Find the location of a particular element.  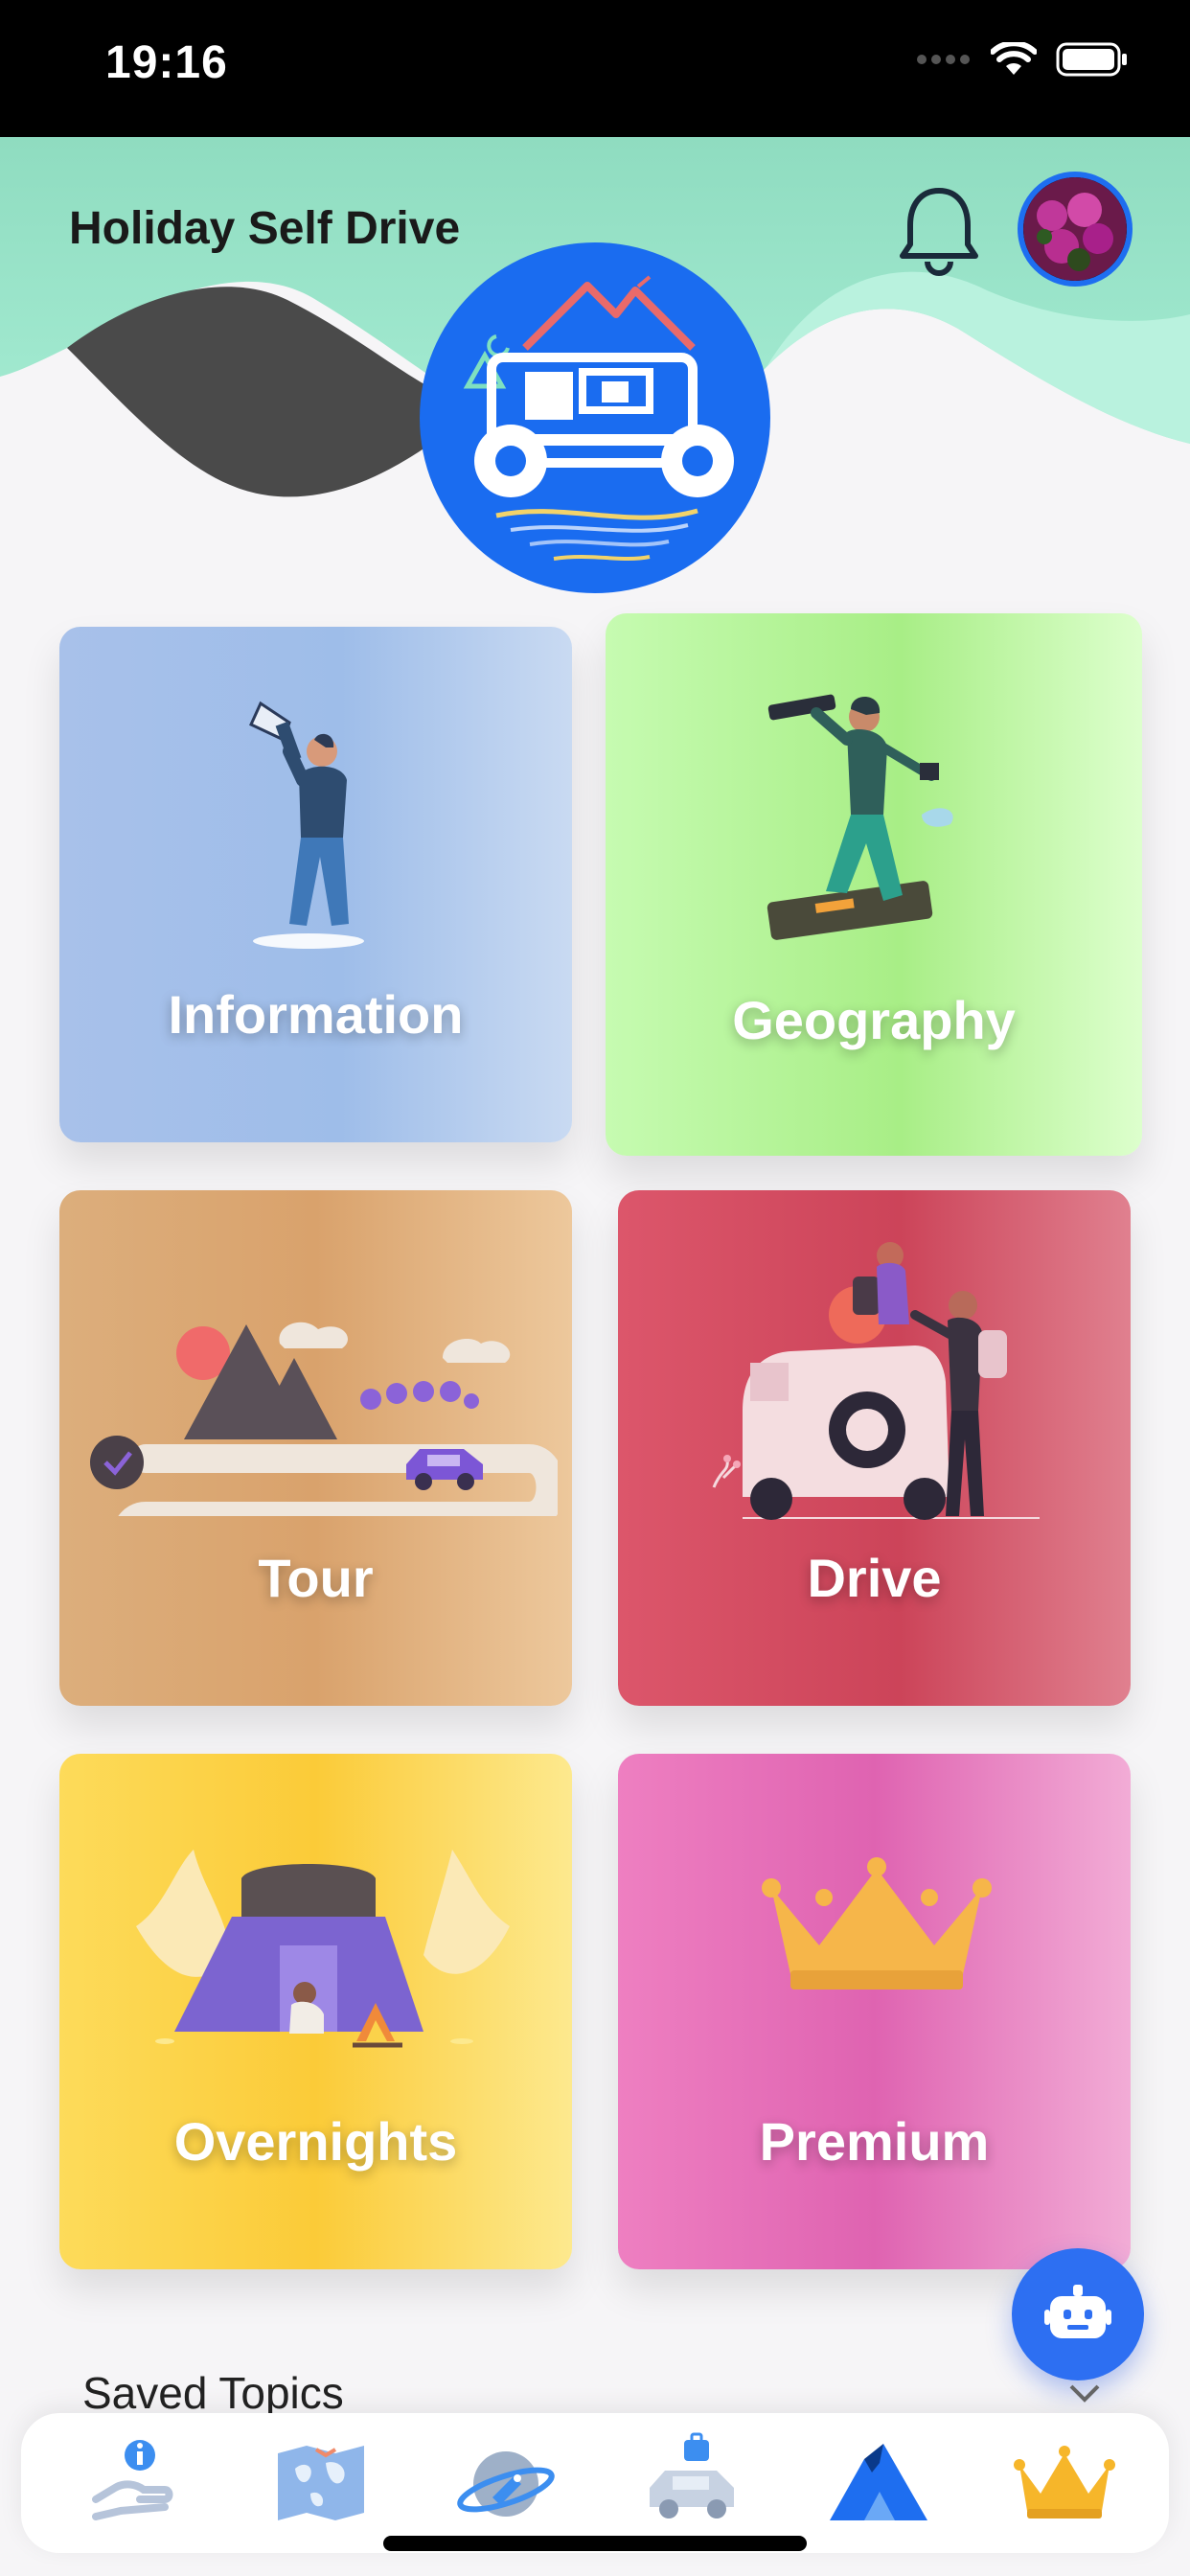

card-drive: Drive is located at coordinates (874, 1448).